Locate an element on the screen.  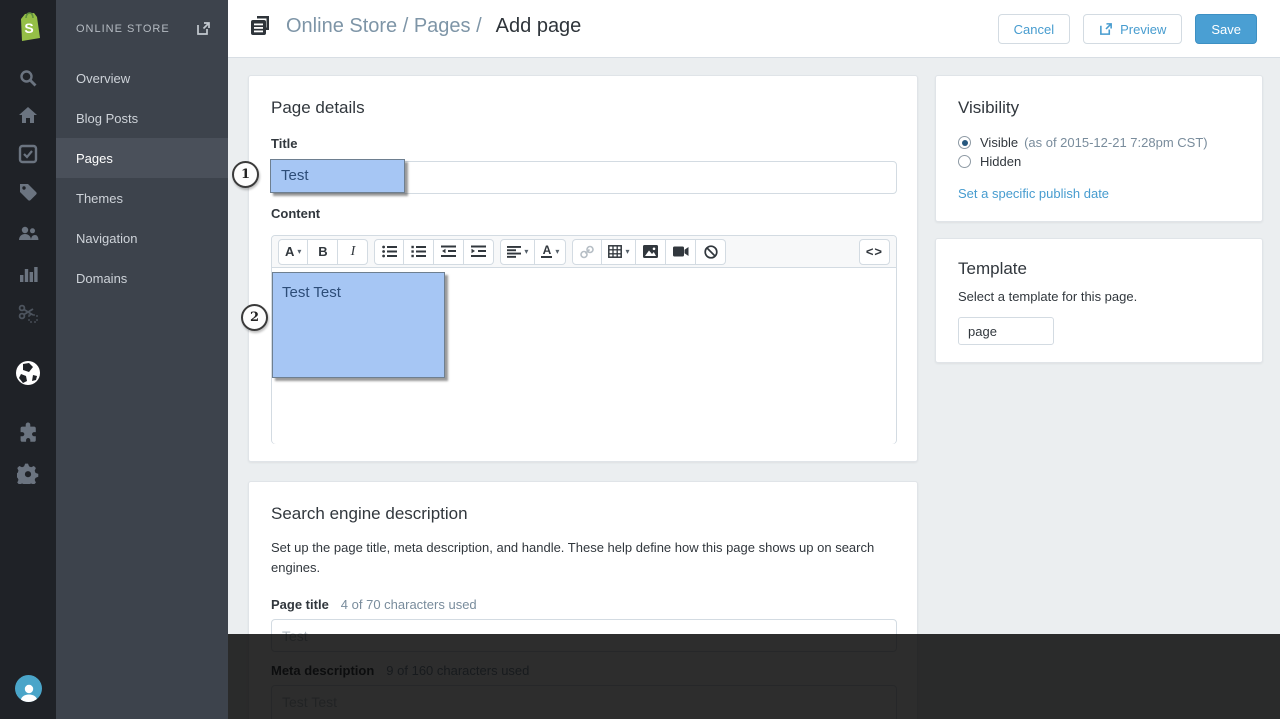
breadcrumb-links: Online Store / Pages / is located at coordinates (384, 26).